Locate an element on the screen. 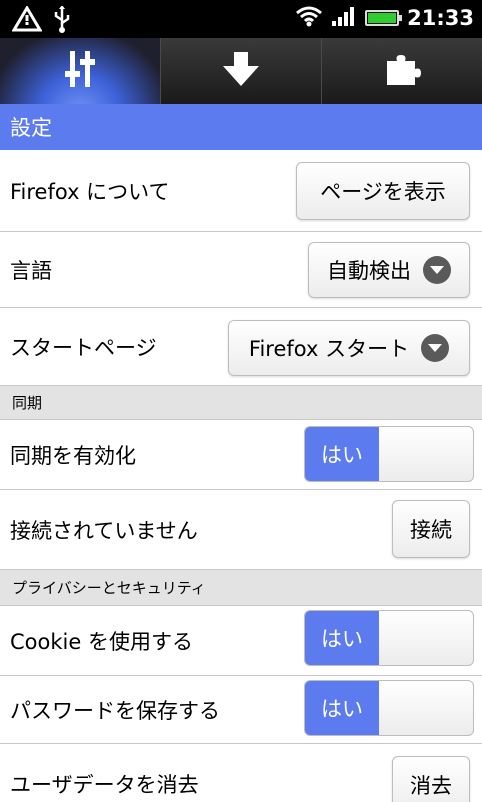 The width and height of the screenshot is (482, 802). tab-bar is located at coordinates (241, 71).